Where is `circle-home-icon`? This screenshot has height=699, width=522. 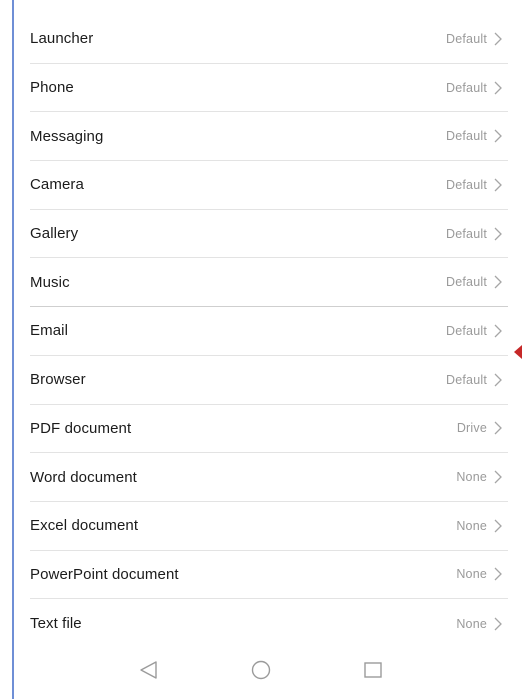 circle-home-icon is located at coordinates (261, 669).